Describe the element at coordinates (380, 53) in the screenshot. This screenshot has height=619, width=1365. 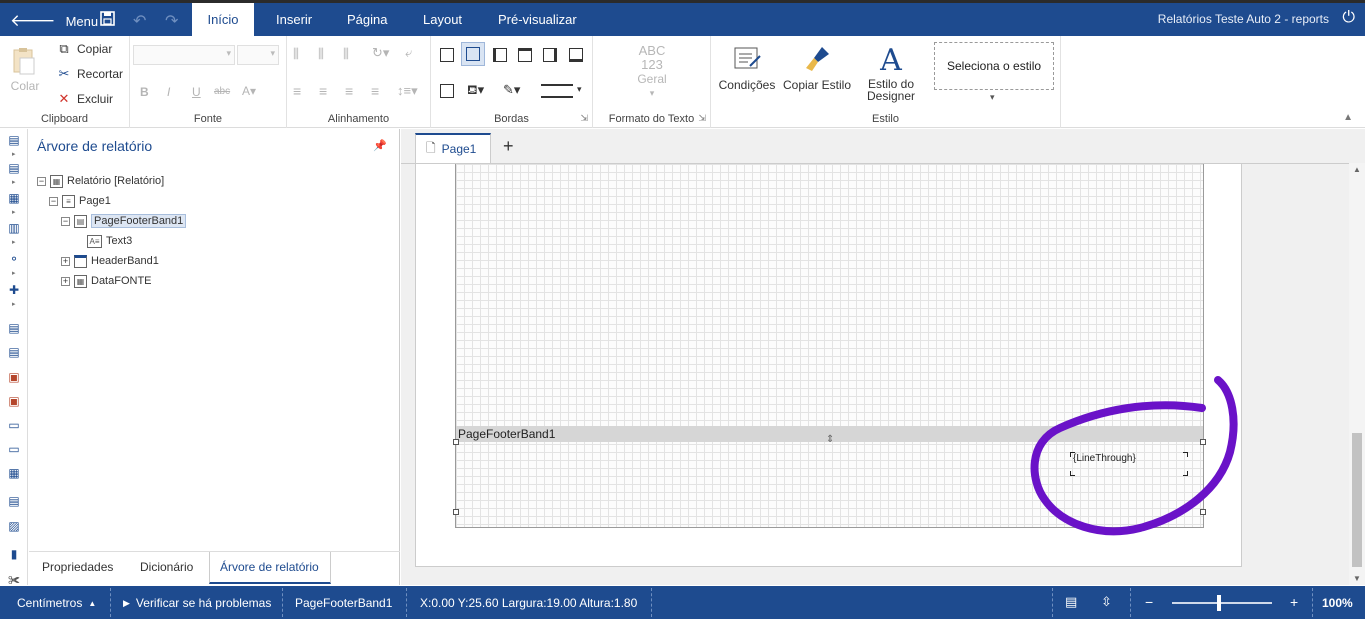
I see `rotate-text-icon: ↻▾` at that location.